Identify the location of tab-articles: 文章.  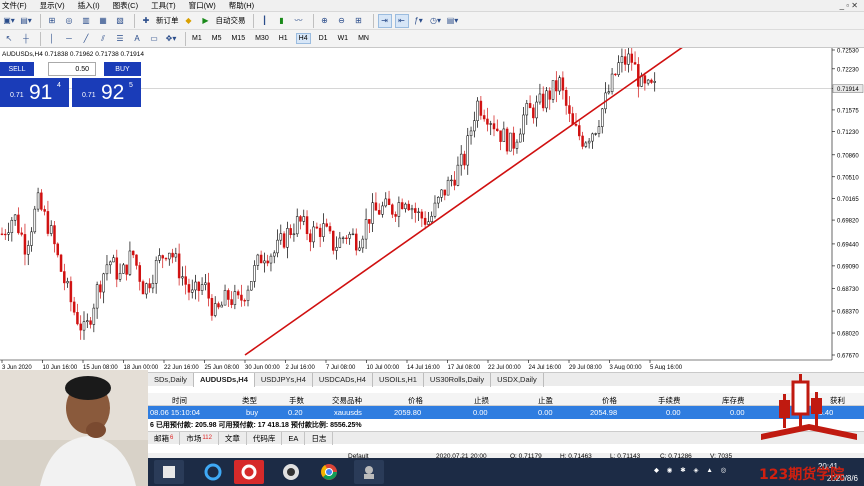
(233, 438).